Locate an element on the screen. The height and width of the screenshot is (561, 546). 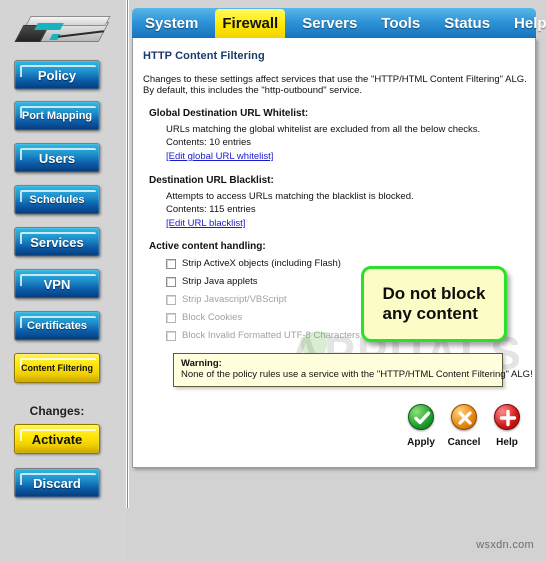
sidebar-item-label: Content Filtering is located at coordinates (57, 367).